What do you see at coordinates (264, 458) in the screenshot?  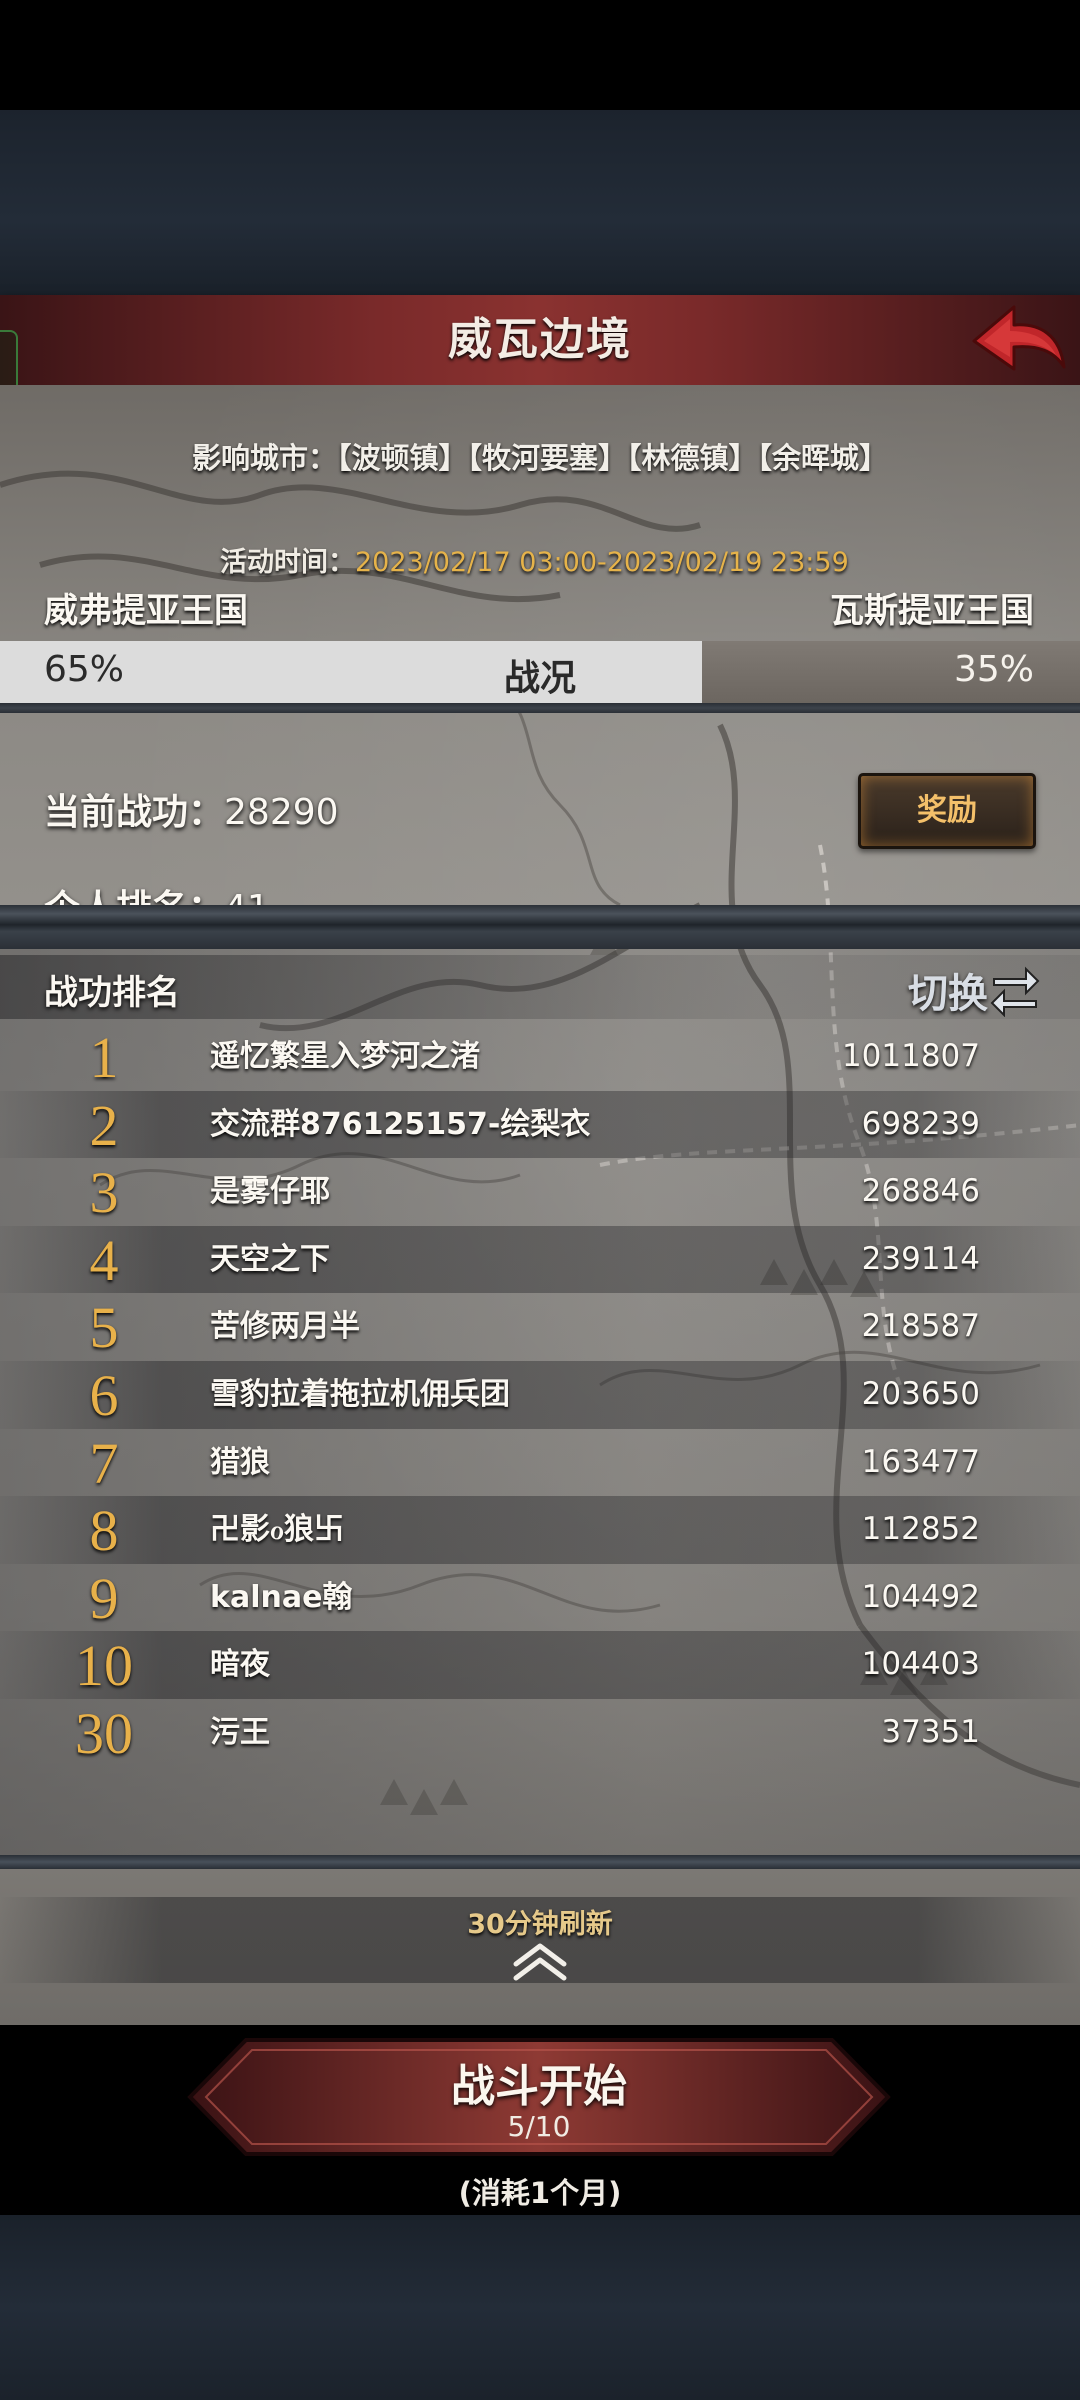 I see `influenced-cities-label: 影响城市：` at bounding box center [264, 458].